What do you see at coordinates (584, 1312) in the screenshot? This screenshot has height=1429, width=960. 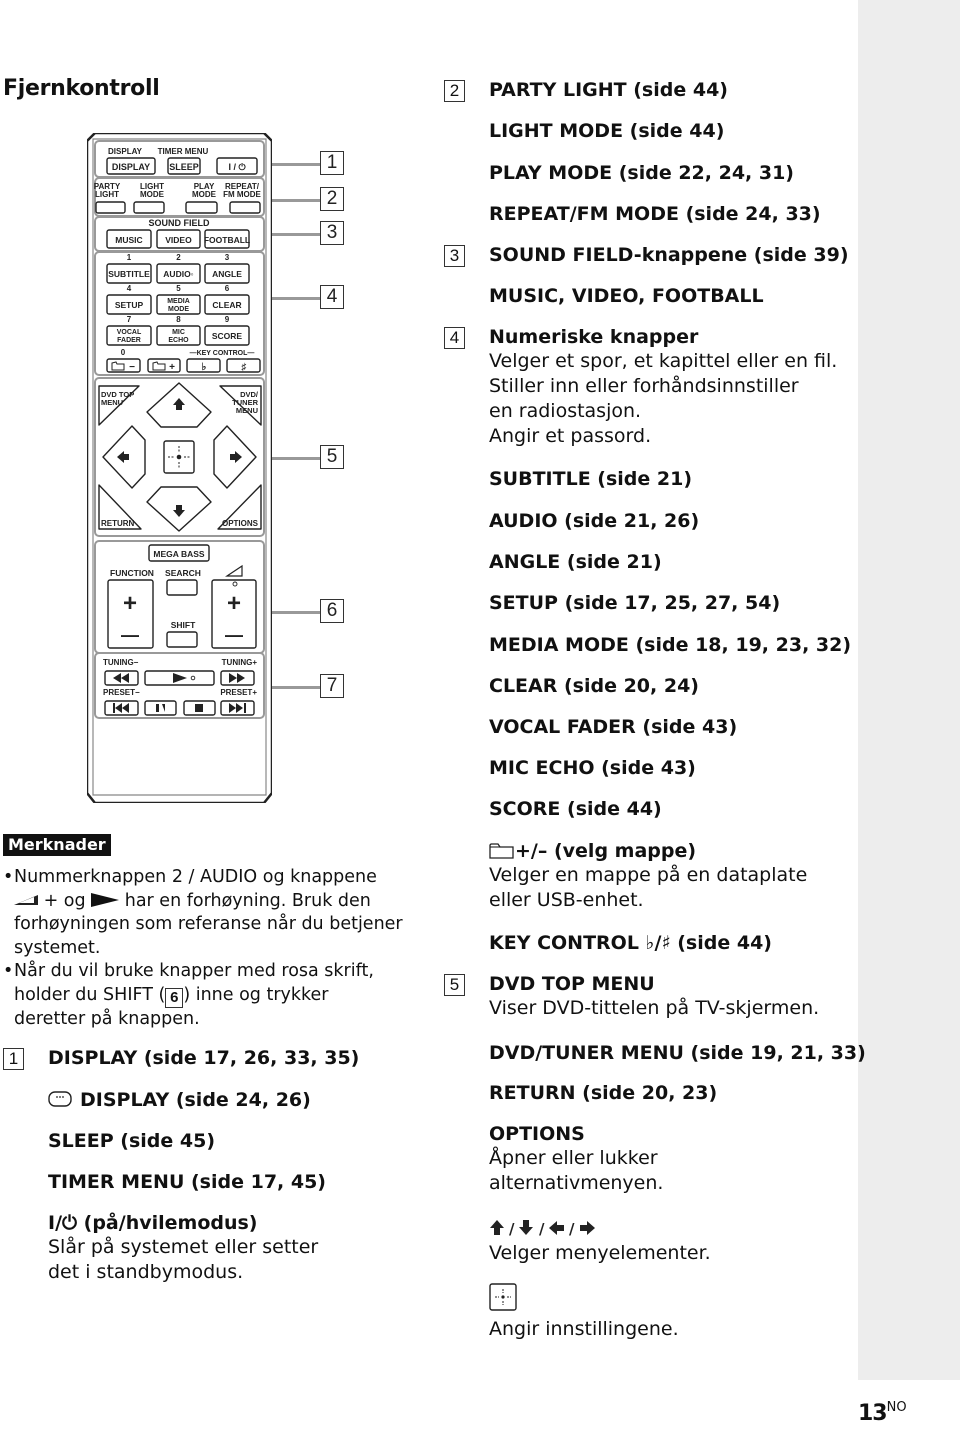 I see `entry-enter: Angir innstillingene.` at bounding box center [584, 1312].